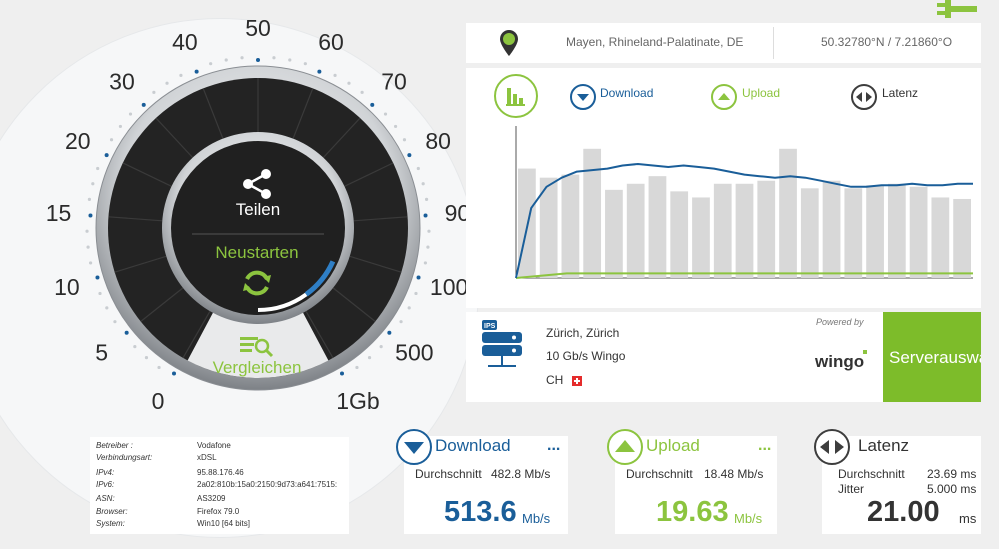  I want to click on wingo-logo-dot, so click(865, 352).